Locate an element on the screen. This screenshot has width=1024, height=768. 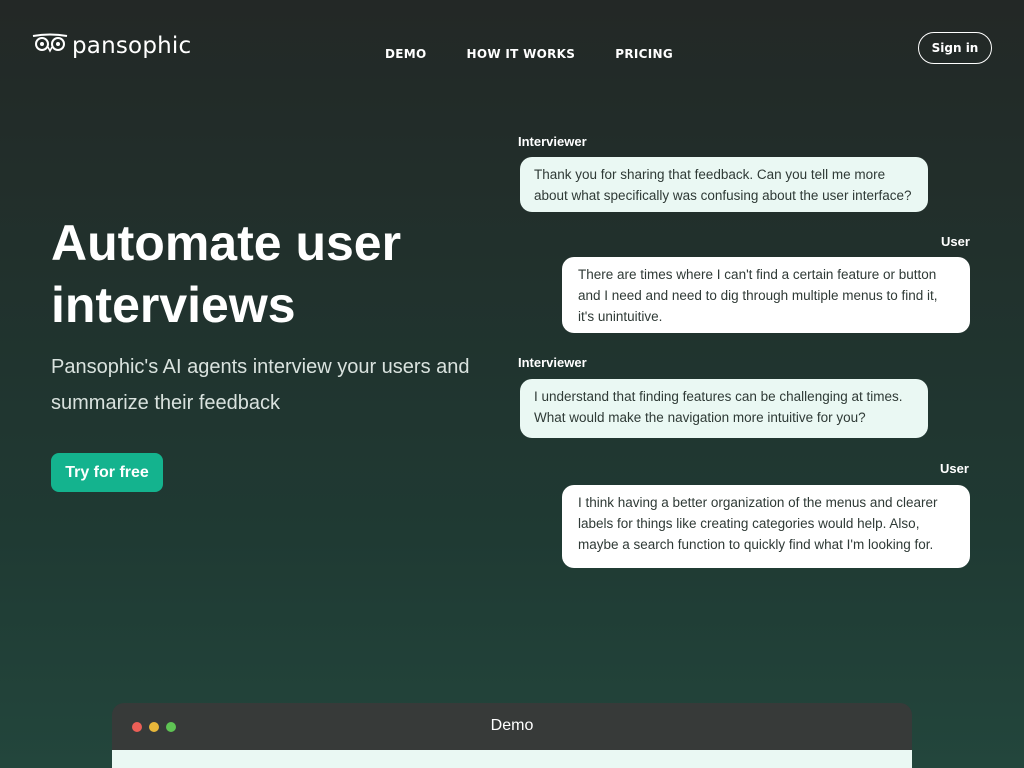
demo-window: Demo is located at coordinates (512, 735).